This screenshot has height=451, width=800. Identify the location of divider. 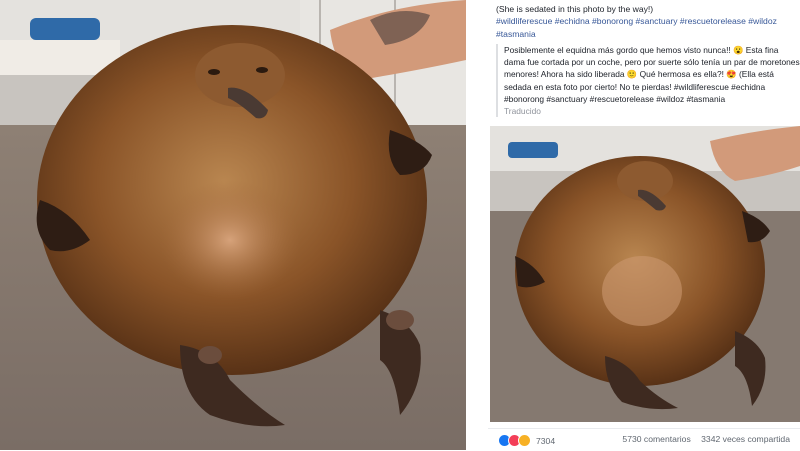
(477, 225).